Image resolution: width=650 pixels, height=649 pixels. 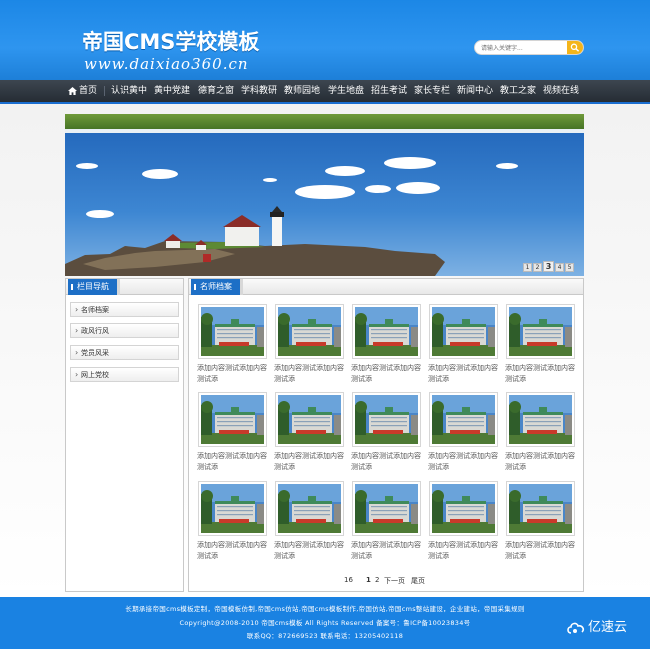 What do you see at coordinates (172, 91) in the screenshot?
I see `nav-item: 黄中党建` at bounding box center [172, 91].